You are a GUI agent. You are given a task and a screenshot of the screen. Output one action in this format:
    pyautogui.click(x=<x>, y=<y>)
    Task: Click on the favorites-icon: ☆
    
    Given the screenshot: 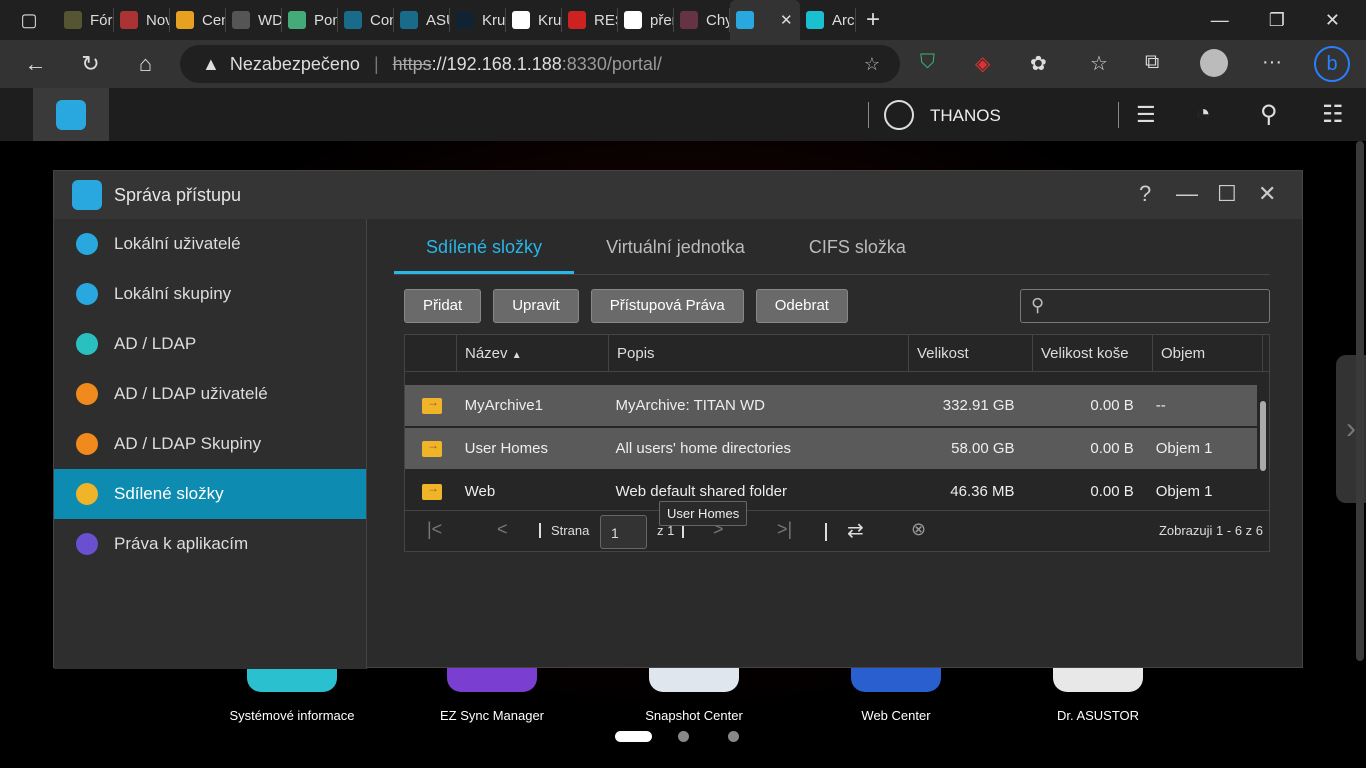 What is the action you would take?
    pyautogui.click(x=1099, y=63)
    